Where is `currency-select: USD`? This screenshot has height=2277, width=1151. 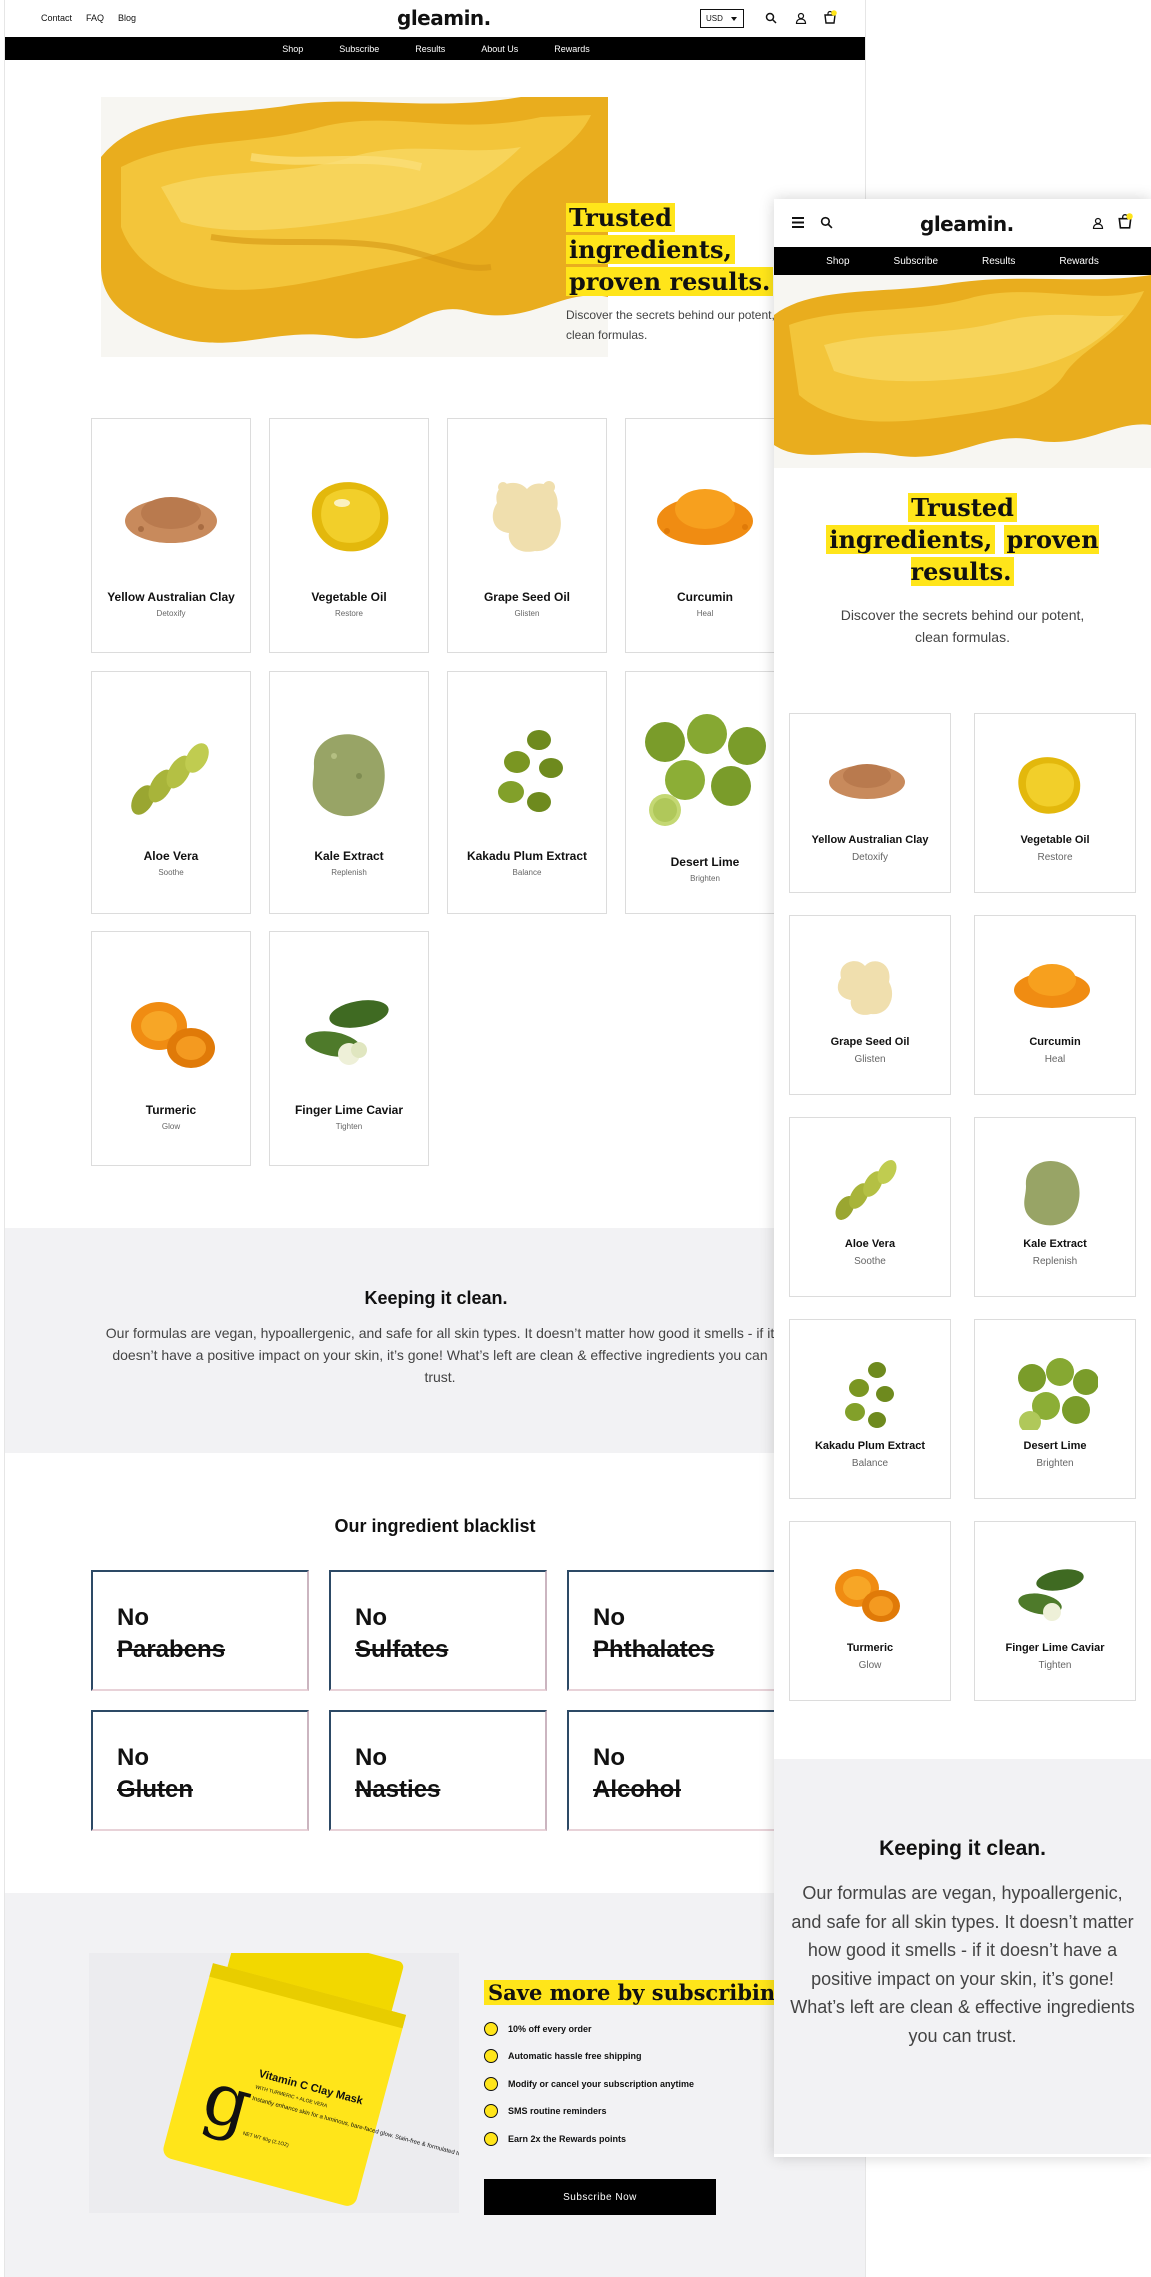
currency-select: USD is located at coordinates (722, 18).